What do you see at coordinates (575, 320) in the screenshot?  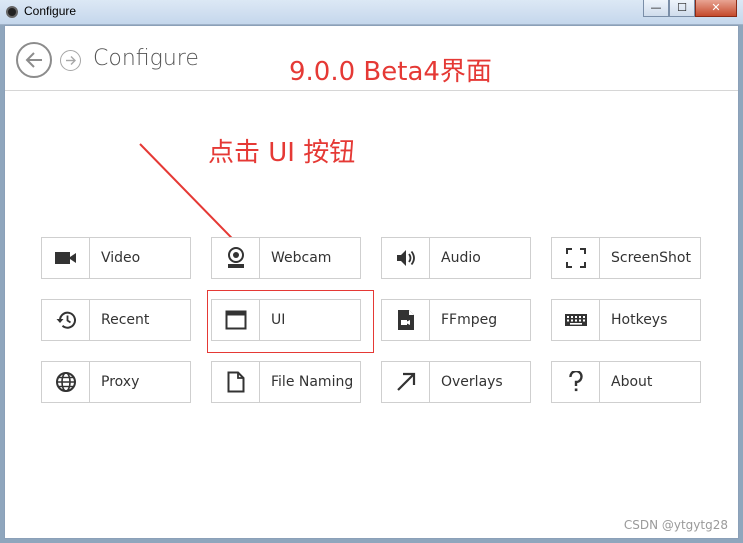 I see `keyboard-icon` at bounding box center [575, 320].